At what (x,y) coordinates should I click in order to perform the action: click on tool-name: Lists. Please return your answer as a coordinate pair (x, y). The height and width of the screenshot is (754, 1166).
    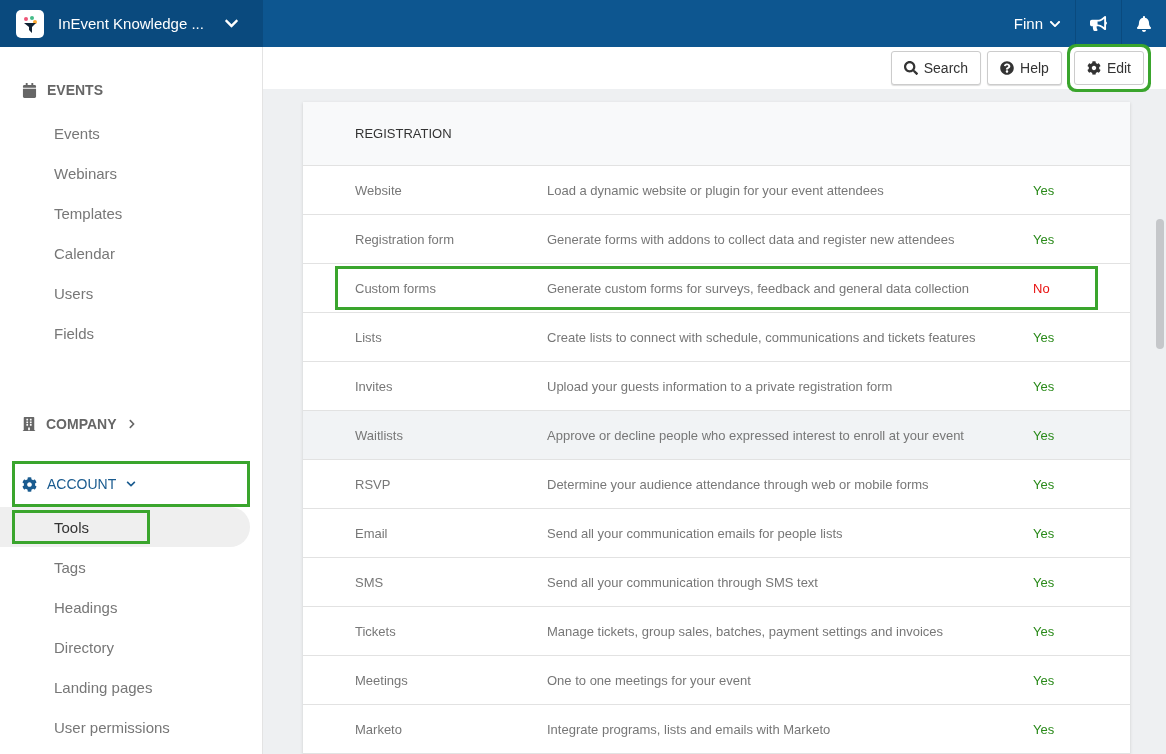
    Looking at the image, I should click on (369, 337).